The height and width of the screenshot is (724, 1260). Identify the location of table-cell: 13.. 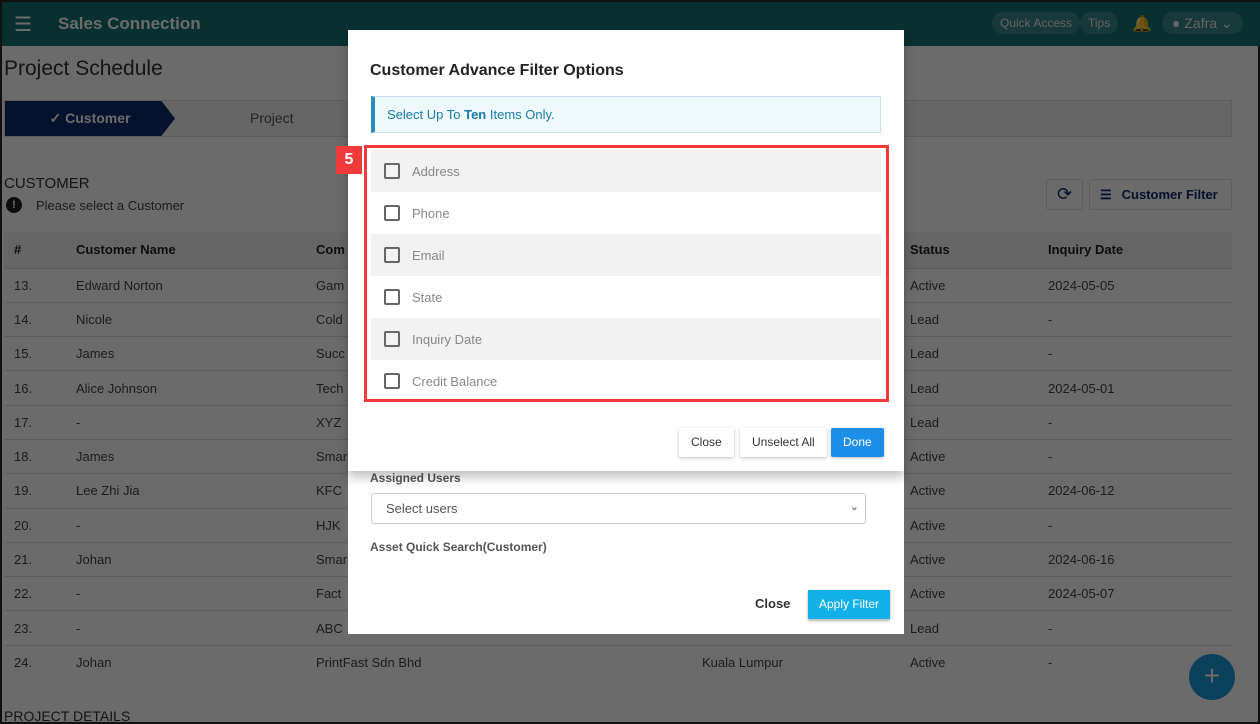
(40, 285).